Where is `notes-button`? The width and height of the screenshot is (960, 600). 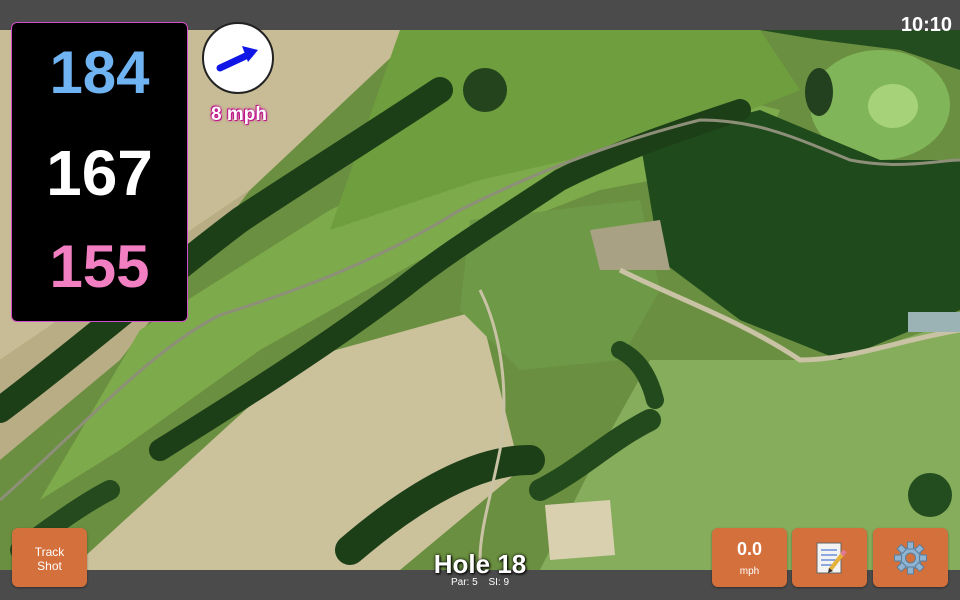 notes-button is located at coordinates (829, 557).